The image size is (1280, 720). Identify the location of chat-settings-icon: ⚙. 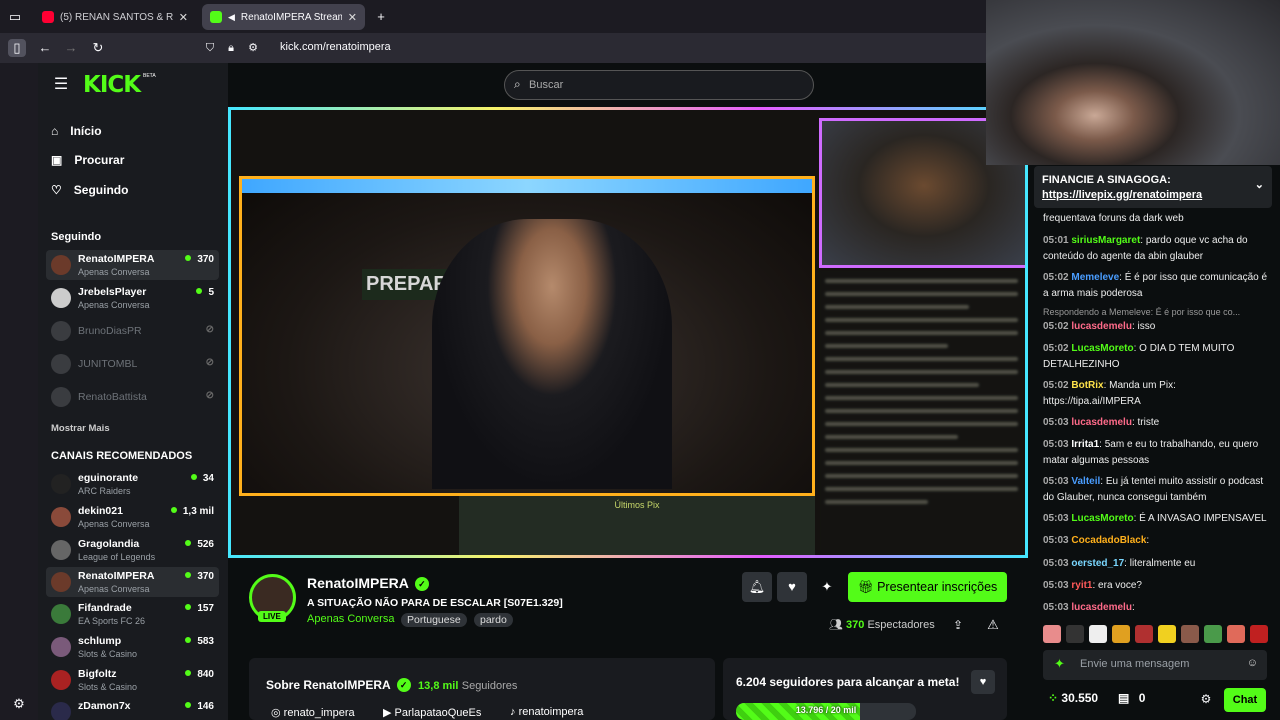
(1206, 699).